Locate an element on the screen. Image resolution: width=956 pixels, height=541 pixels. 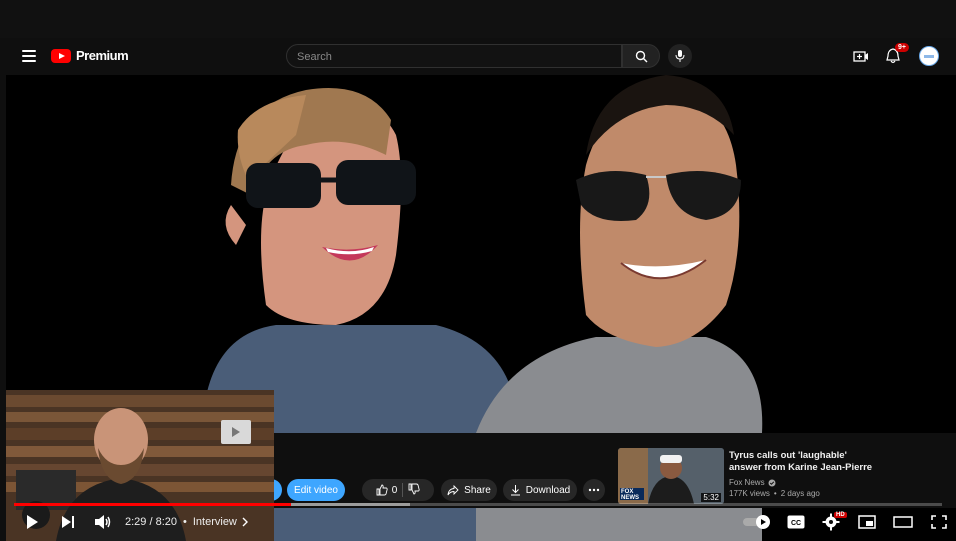
hd-badge: HD is located at coordinates (840, 515).